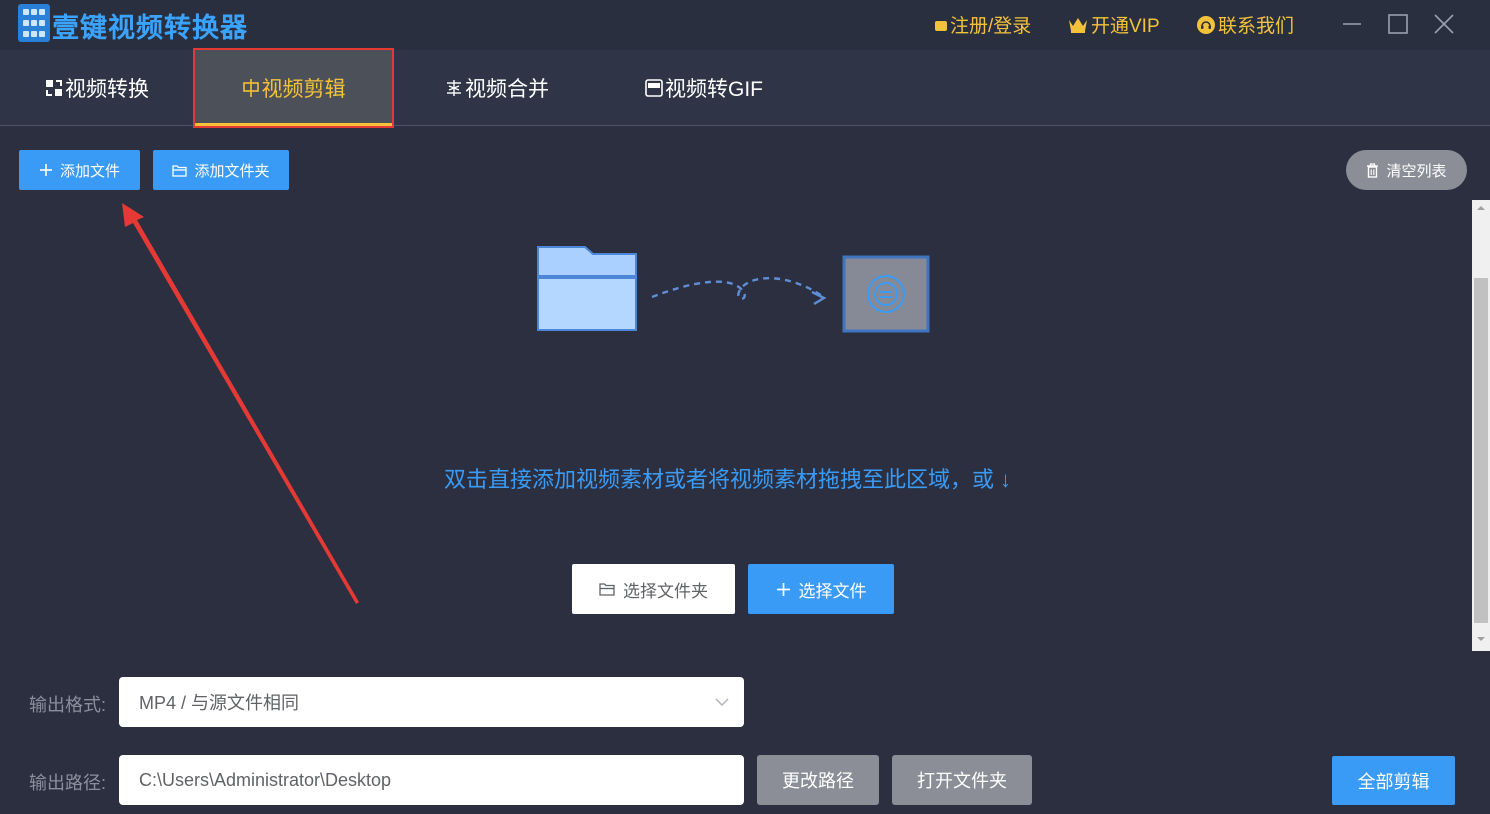  What do you see at coordinates (722, 702) in the screenshot?
I see `chevron-down-icon` at bounding box center [722, 702].